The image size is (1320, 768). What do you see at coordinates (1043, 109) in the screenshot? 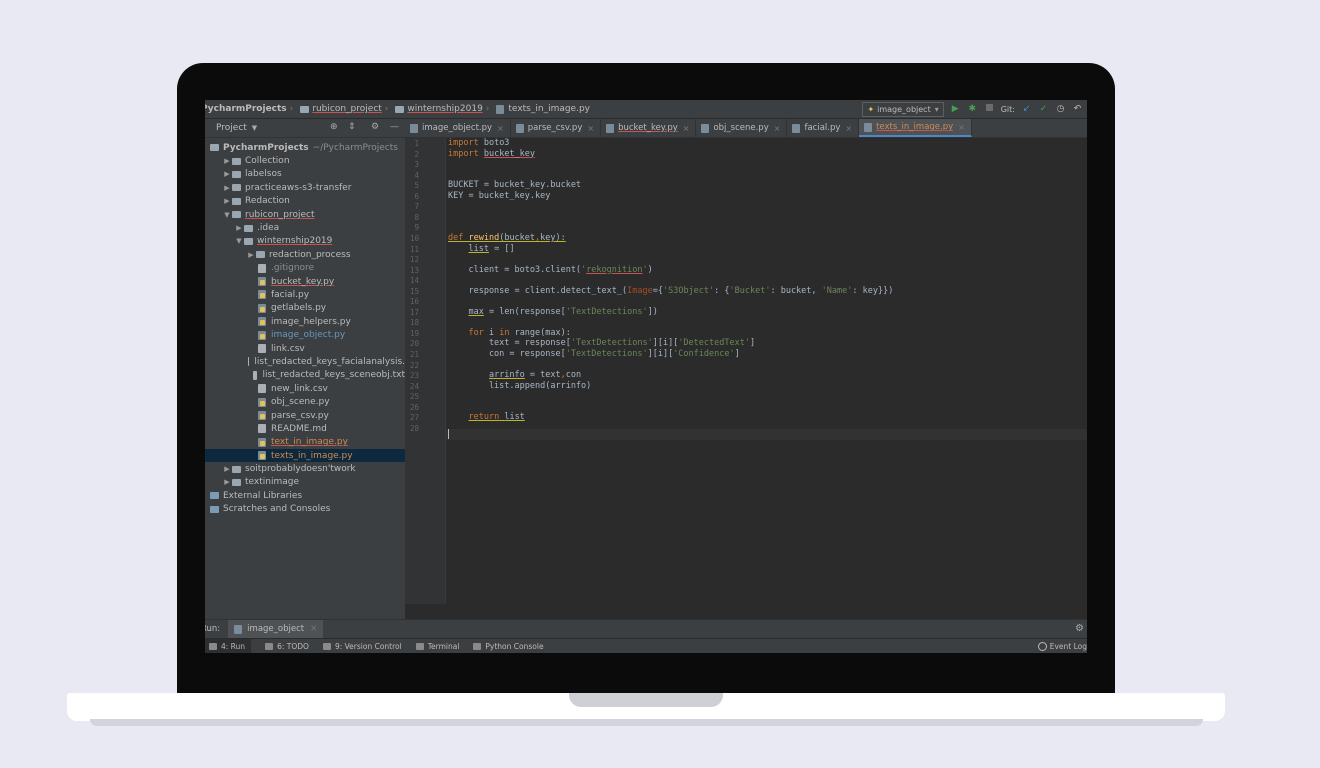
I see `git-commit-icon: ✓` at bounding box center [1043, 109].